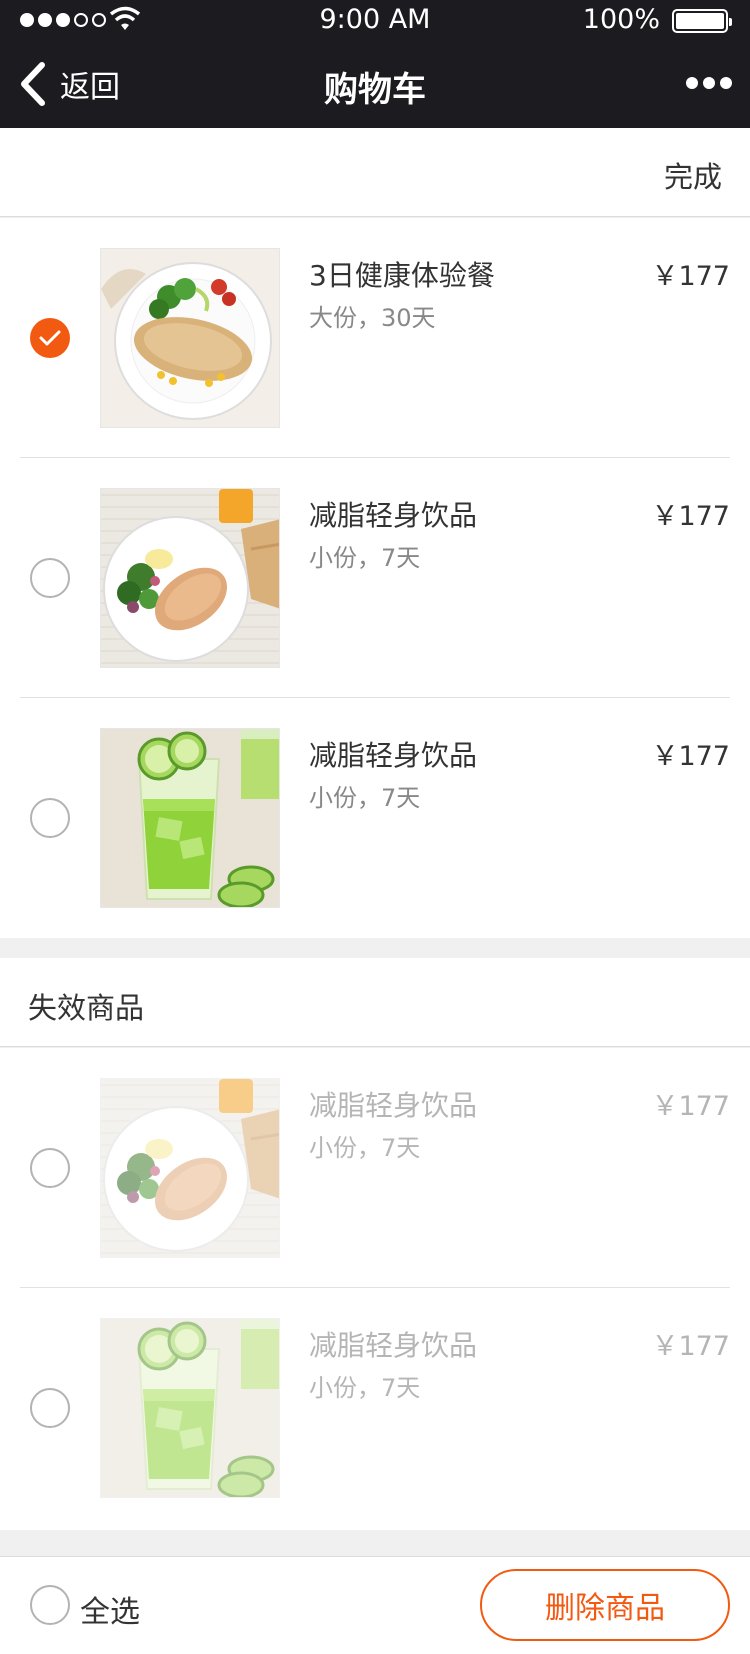 Image resolution: width=750 pixels, height=1654 pixels. I want to click on more-options-icon, so click(709, 83).